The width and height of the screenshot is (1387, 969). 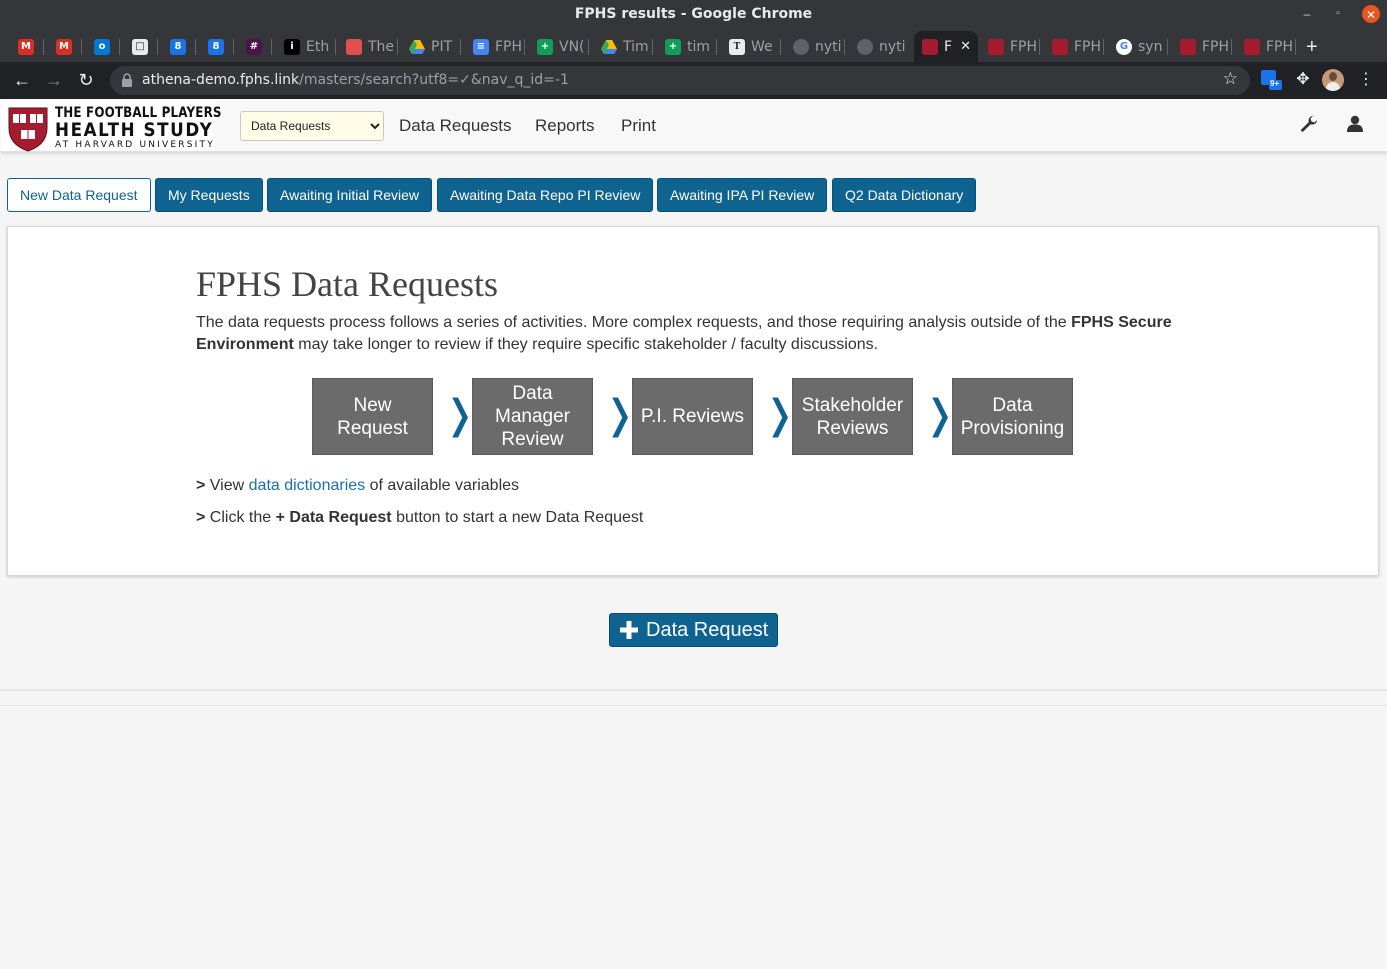 I want to click on browser-tab: + tim, so click(x=687, y=46).